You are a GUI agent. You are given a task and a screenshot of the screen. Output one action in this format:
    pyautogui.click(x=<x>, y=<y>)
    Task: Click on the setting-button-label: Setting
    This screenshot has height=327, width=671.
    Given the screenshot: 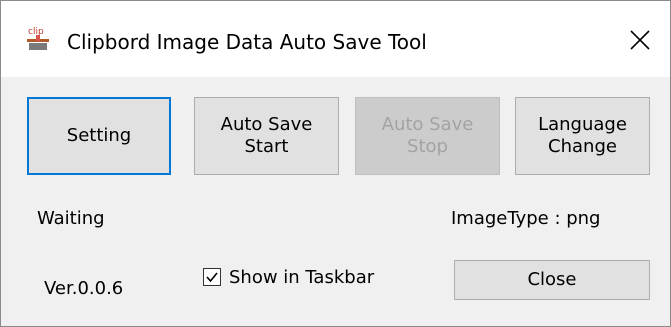 What is the action you would take?
    pyautogui.click(x=99, y=135)
    